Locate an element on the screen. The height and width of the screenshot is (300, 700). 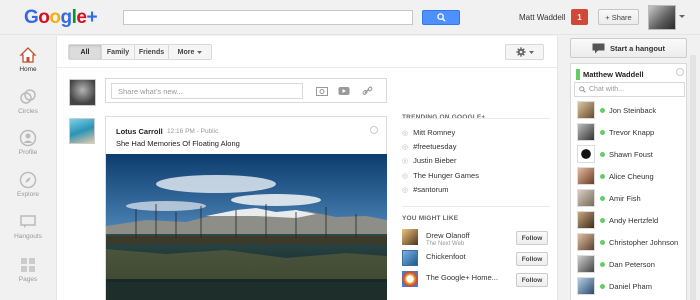
post-visibility: Public is located at coordinates (210, 131).